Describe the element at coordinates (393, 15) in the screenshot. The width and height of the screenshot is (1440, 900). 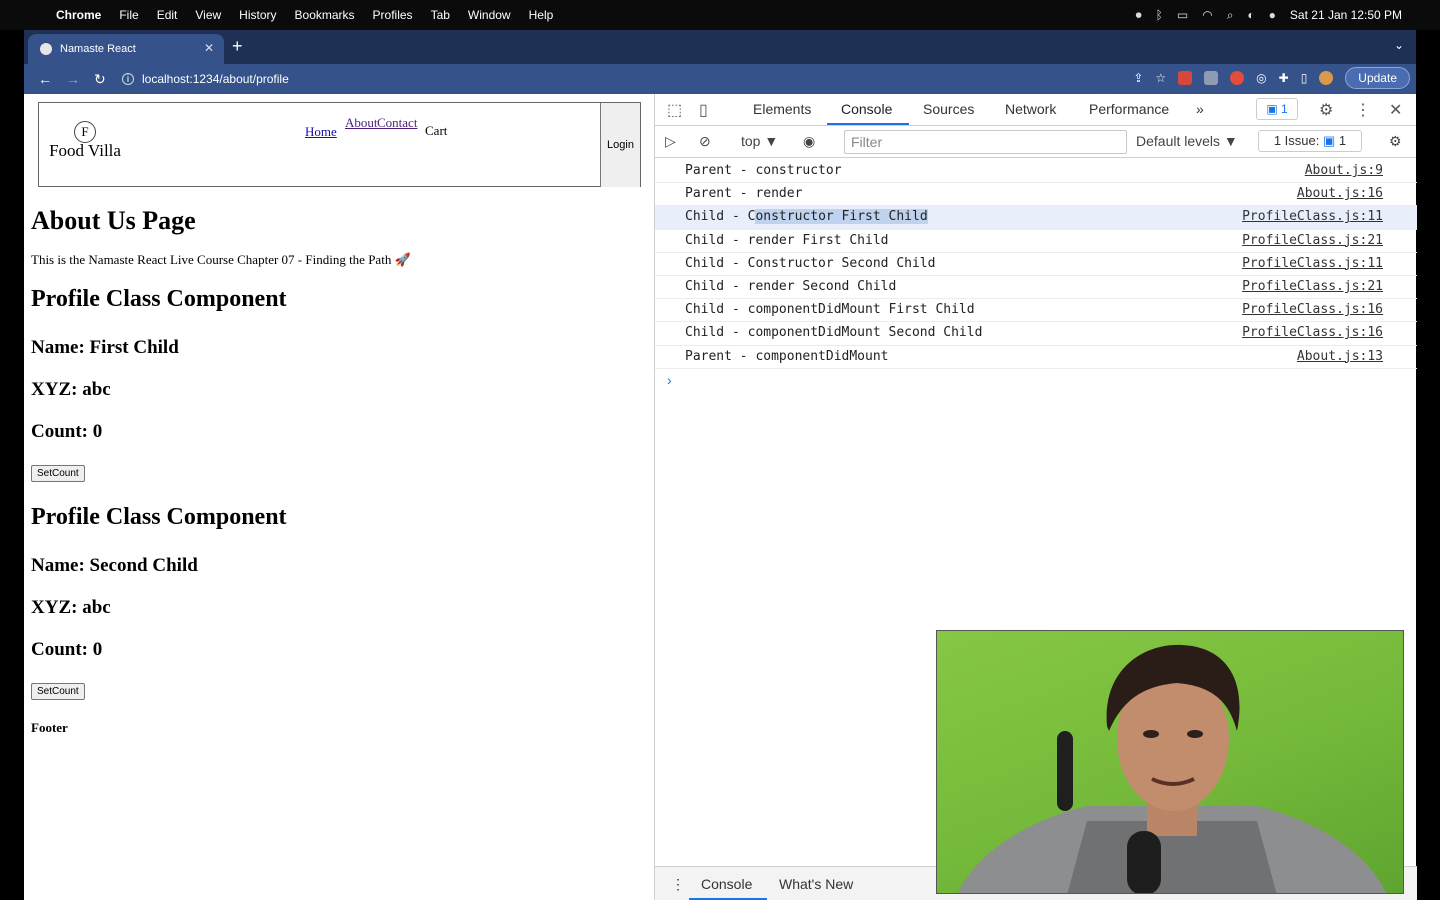
I see `menu-profiles: Profiles` at that location.